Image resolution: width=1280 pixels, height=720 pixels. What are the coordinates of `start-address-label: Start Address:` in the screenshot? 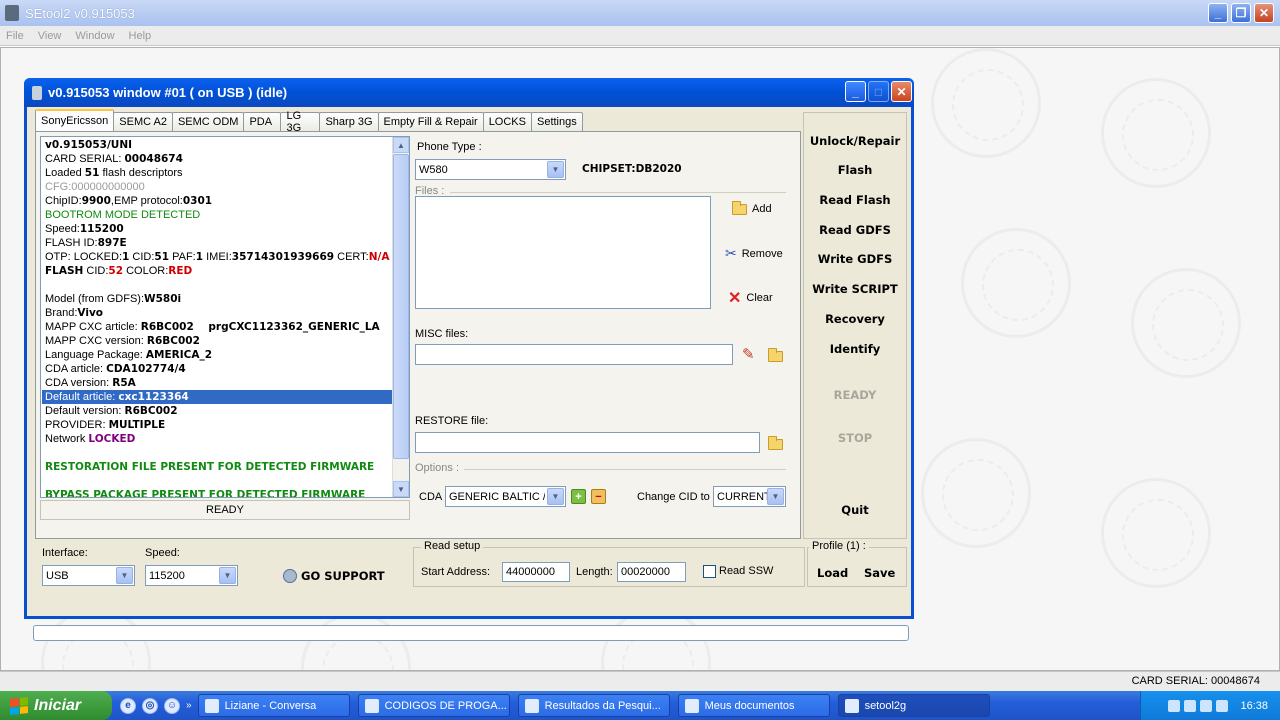 It's located at (456, 572).